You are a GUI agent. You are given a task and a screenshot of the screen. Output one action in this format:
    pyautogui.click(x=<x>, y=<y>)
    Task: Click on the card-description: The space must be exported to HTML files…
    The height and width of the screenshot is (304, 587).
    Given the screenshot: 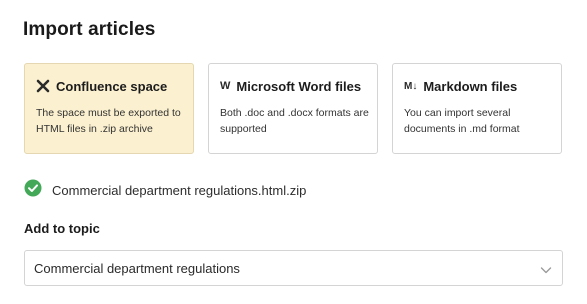 What is the action you would take?
    pyautogui.click(x=108, y=121)
    